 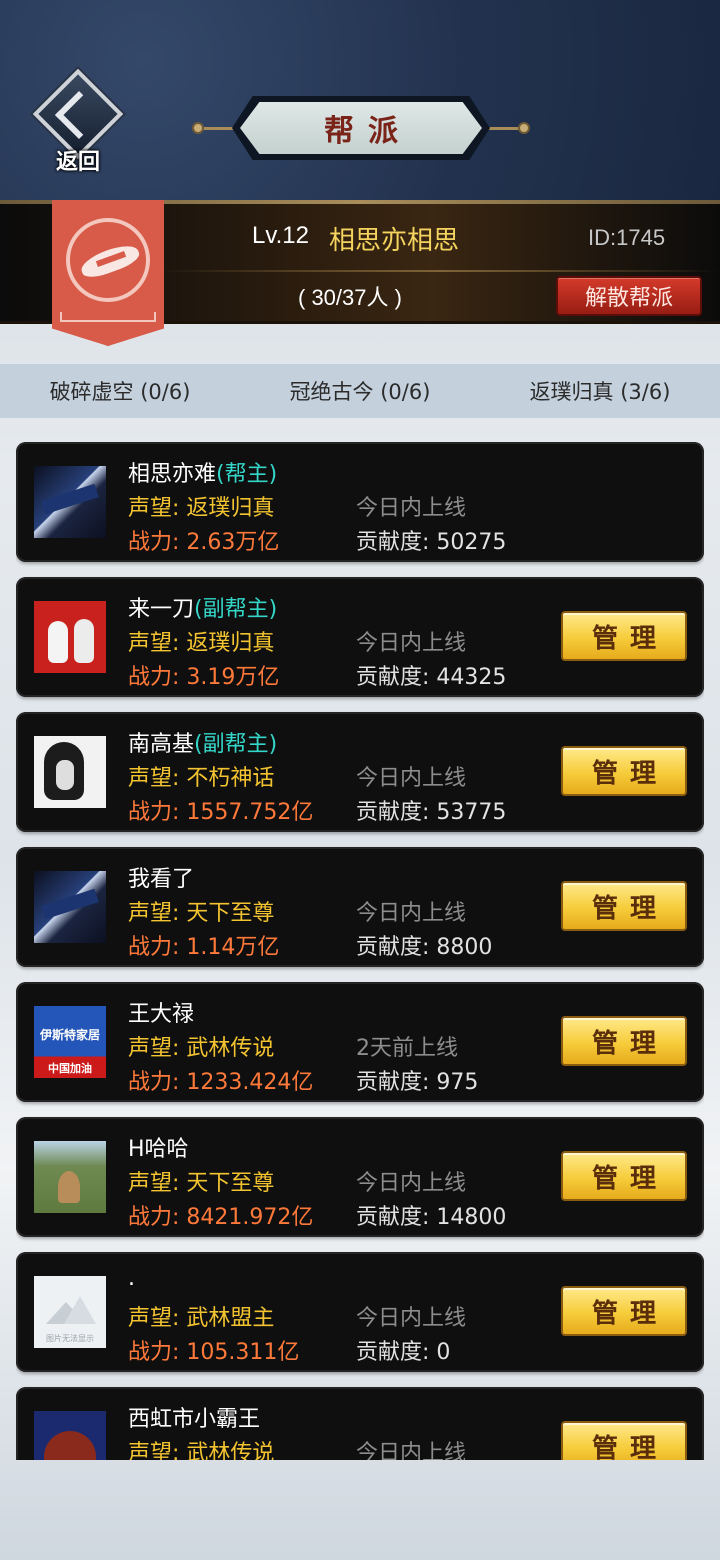 I want to click on member-online-status: 2天前上线, so click(x=407, y=1048).